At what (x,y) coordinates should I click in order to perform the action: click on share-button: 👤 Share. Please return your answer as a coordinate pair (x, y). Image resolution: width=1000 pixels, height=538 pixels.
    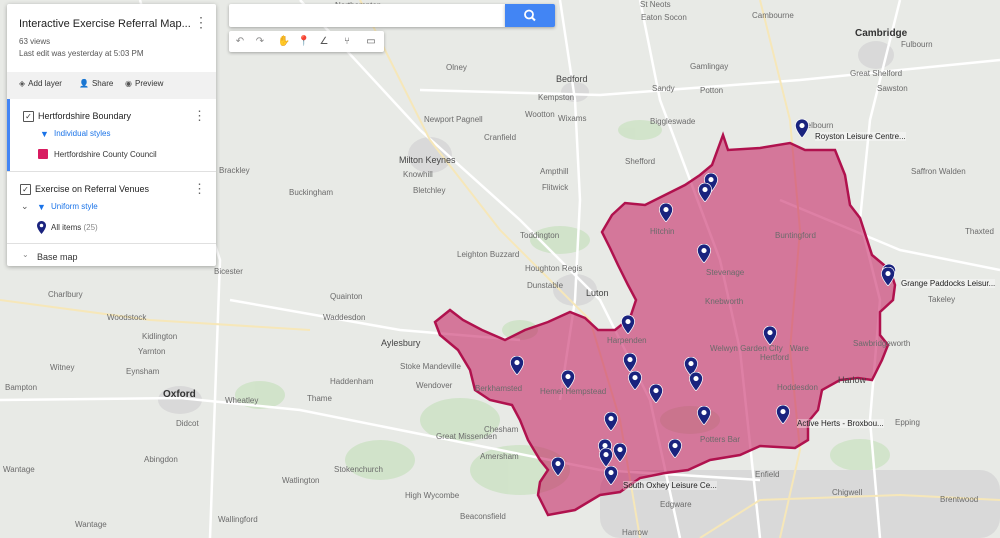
    Looking at the image, I should click on (96, 83).